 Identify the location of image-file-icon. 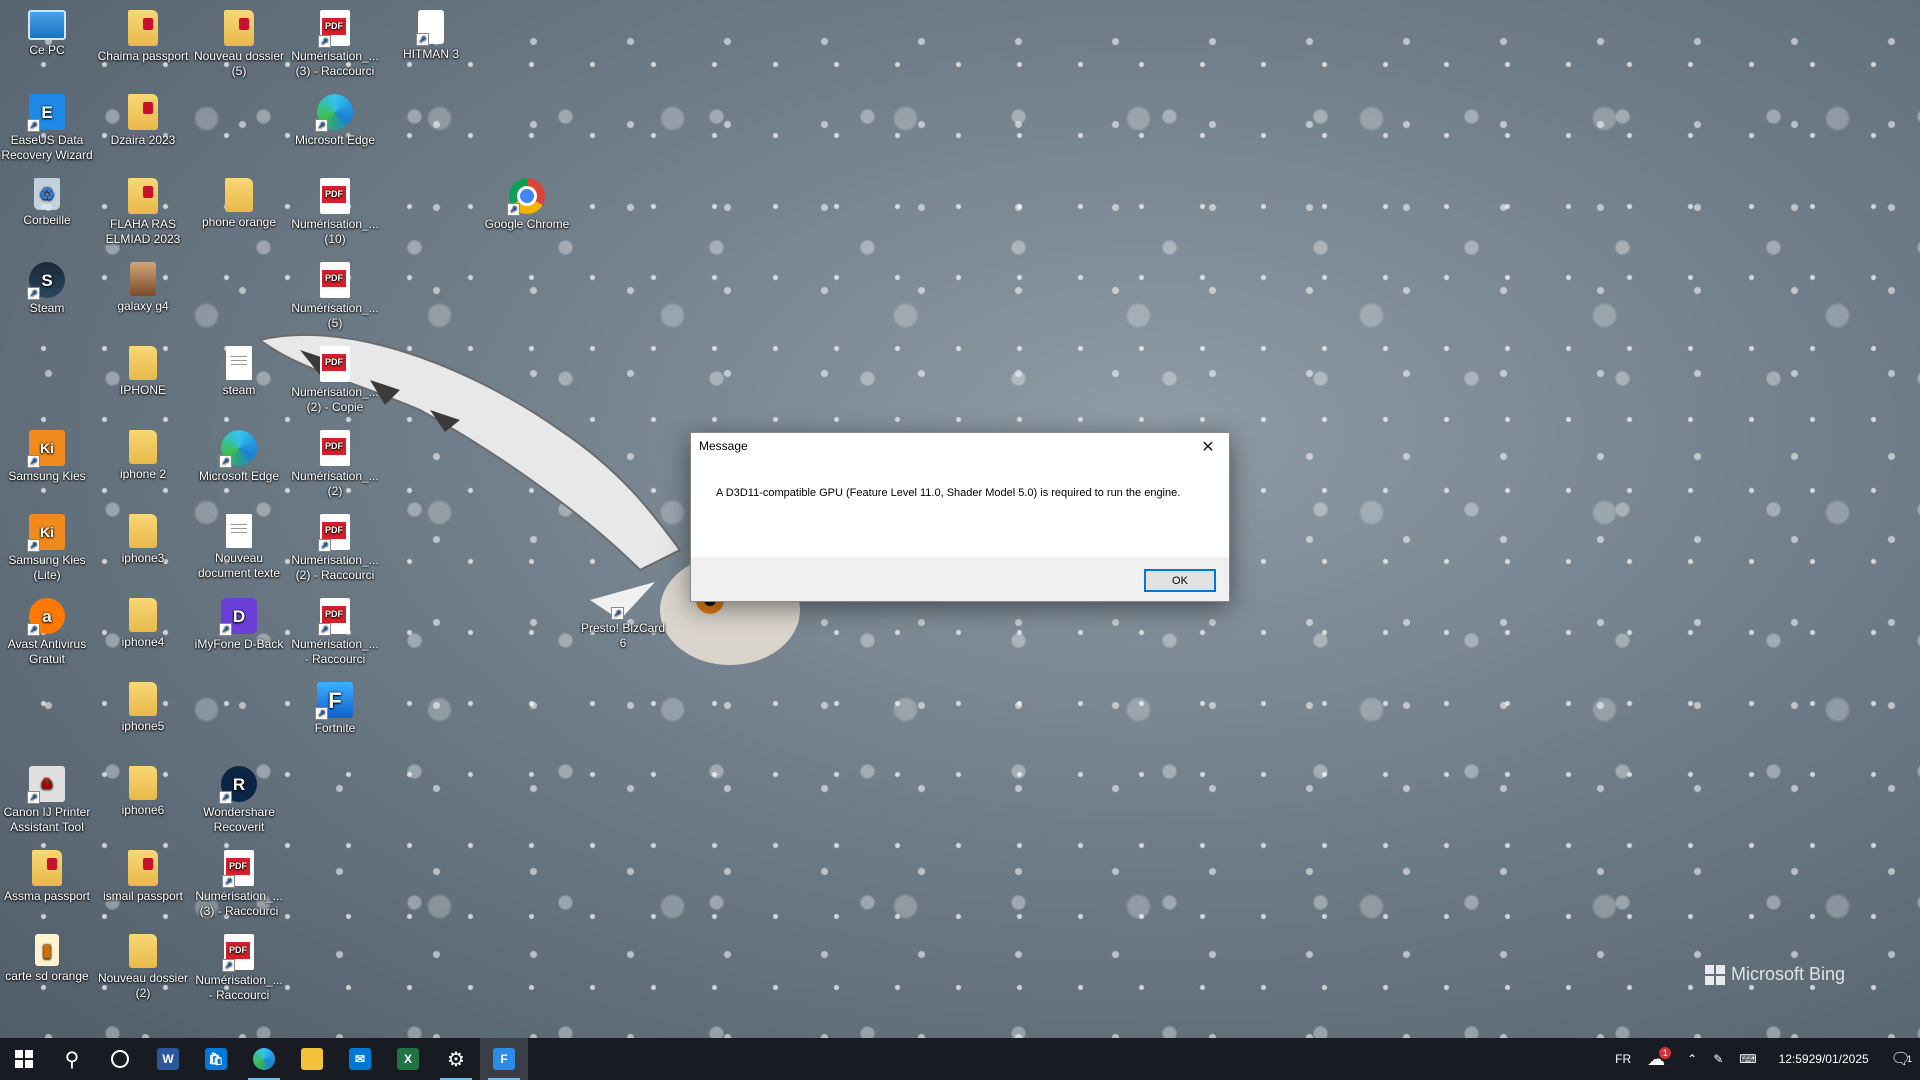
(143, 279).